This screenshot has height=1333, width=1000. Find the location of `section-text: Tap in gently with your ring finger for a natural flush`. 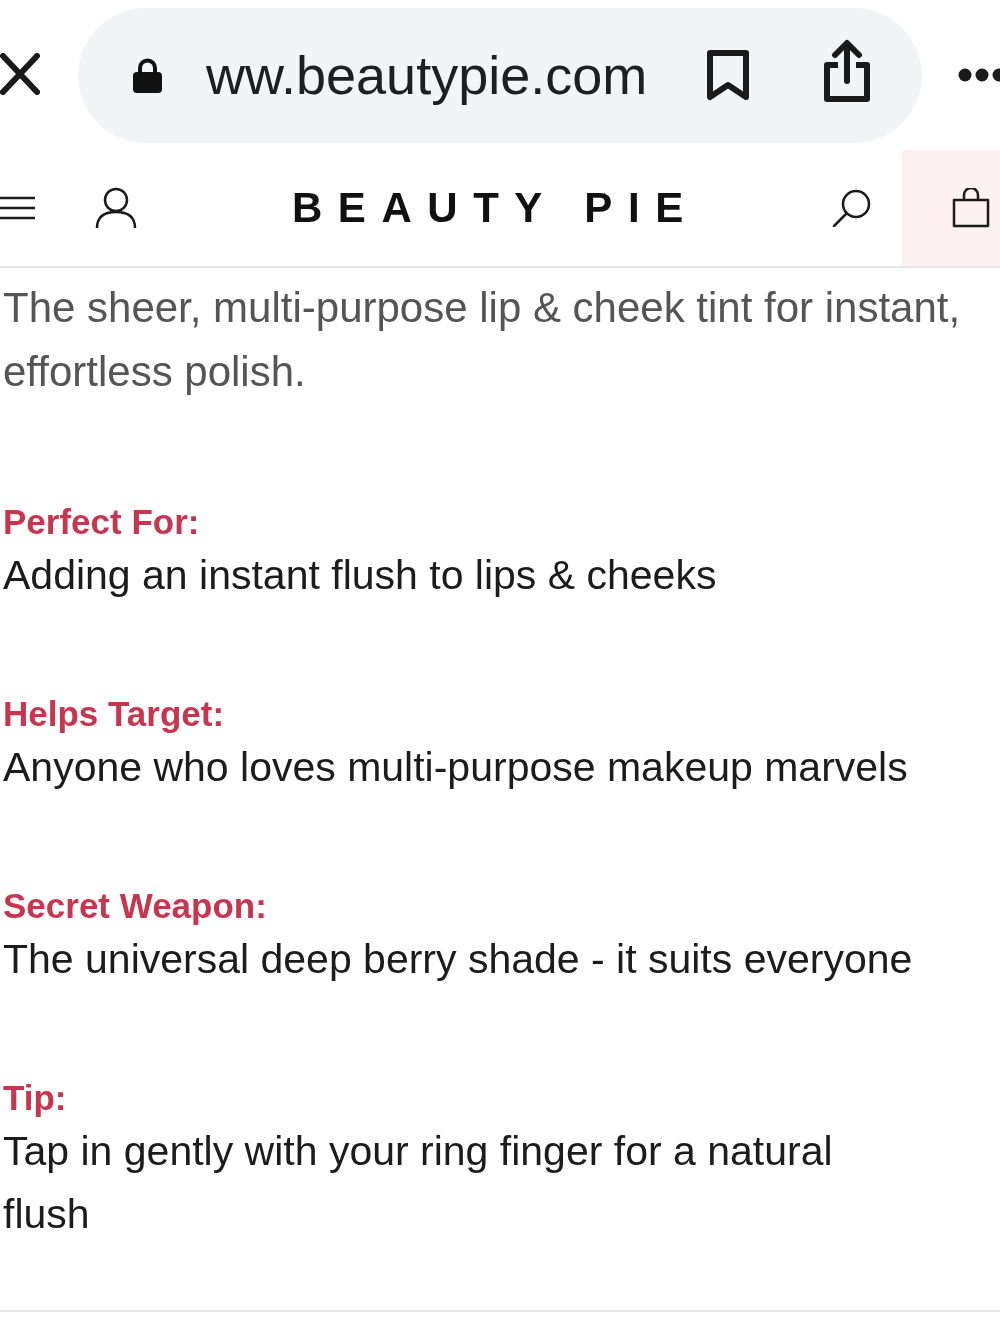

section-text: Tap in gently with your ring finger for a natural flush is located at coordinates (418, 1183).